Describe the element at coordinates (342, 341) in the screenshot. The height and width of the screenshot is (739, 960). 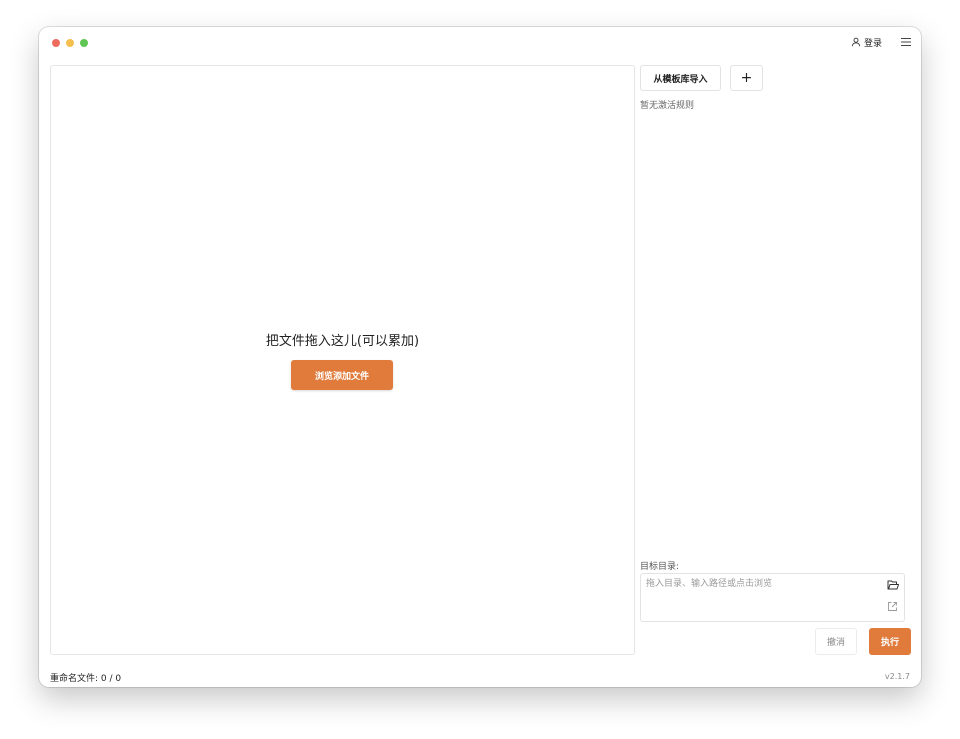
I see `drop-hint-text: 把文件拖入这儿(可以累加)` at that location.